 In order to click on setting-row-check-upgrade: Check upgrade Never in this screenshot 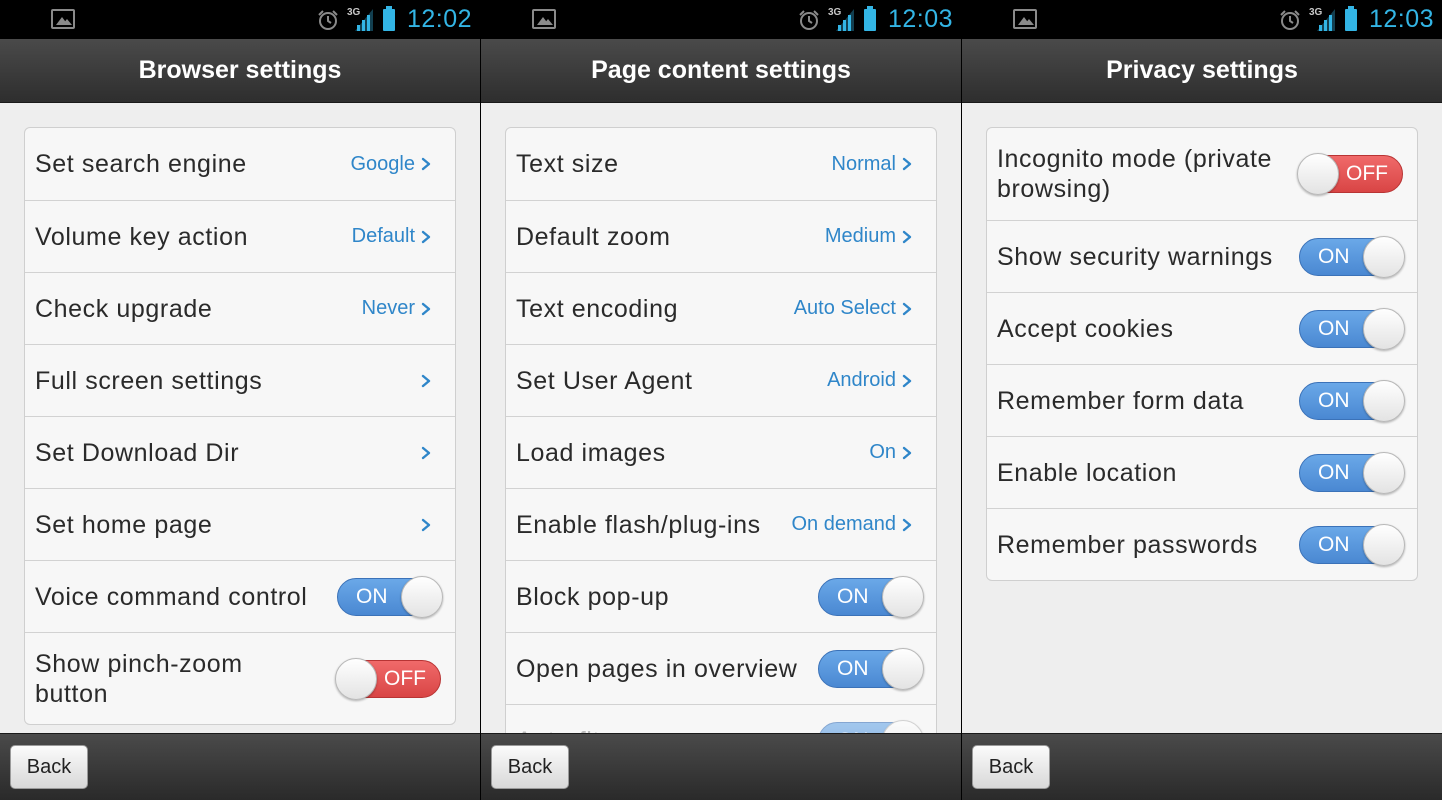, I will do `click(240, 308)`.